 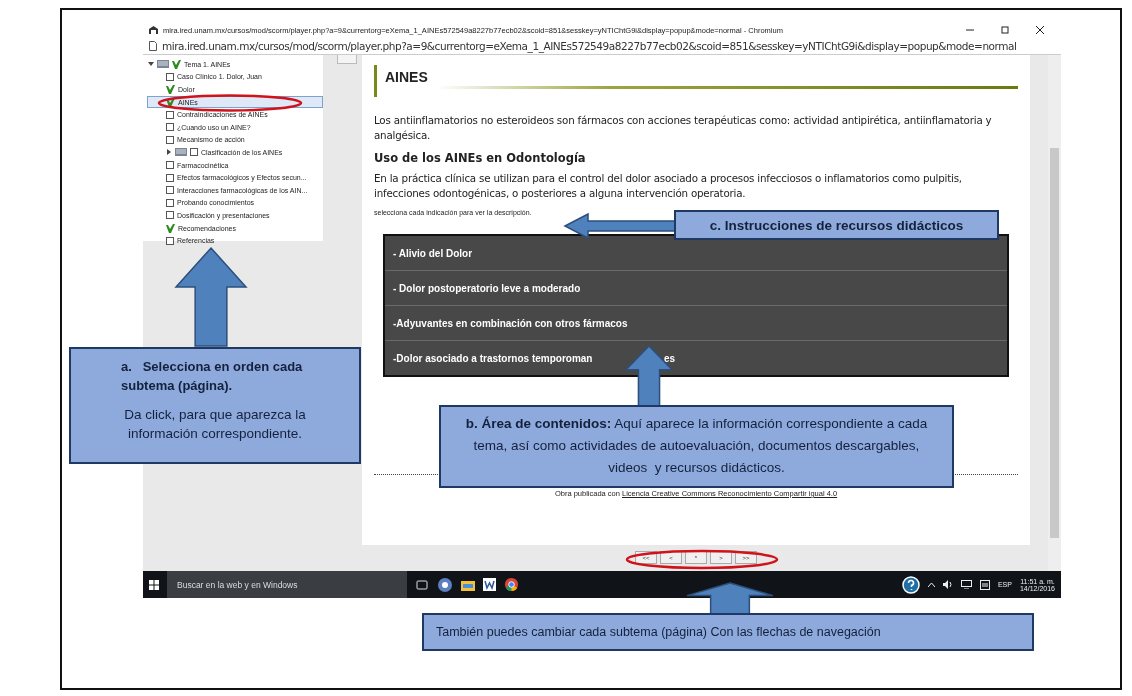 What do you see at coordinates (375, 81) in the screenshot?
I see `heading-bar` at bounding box center [375, 81].